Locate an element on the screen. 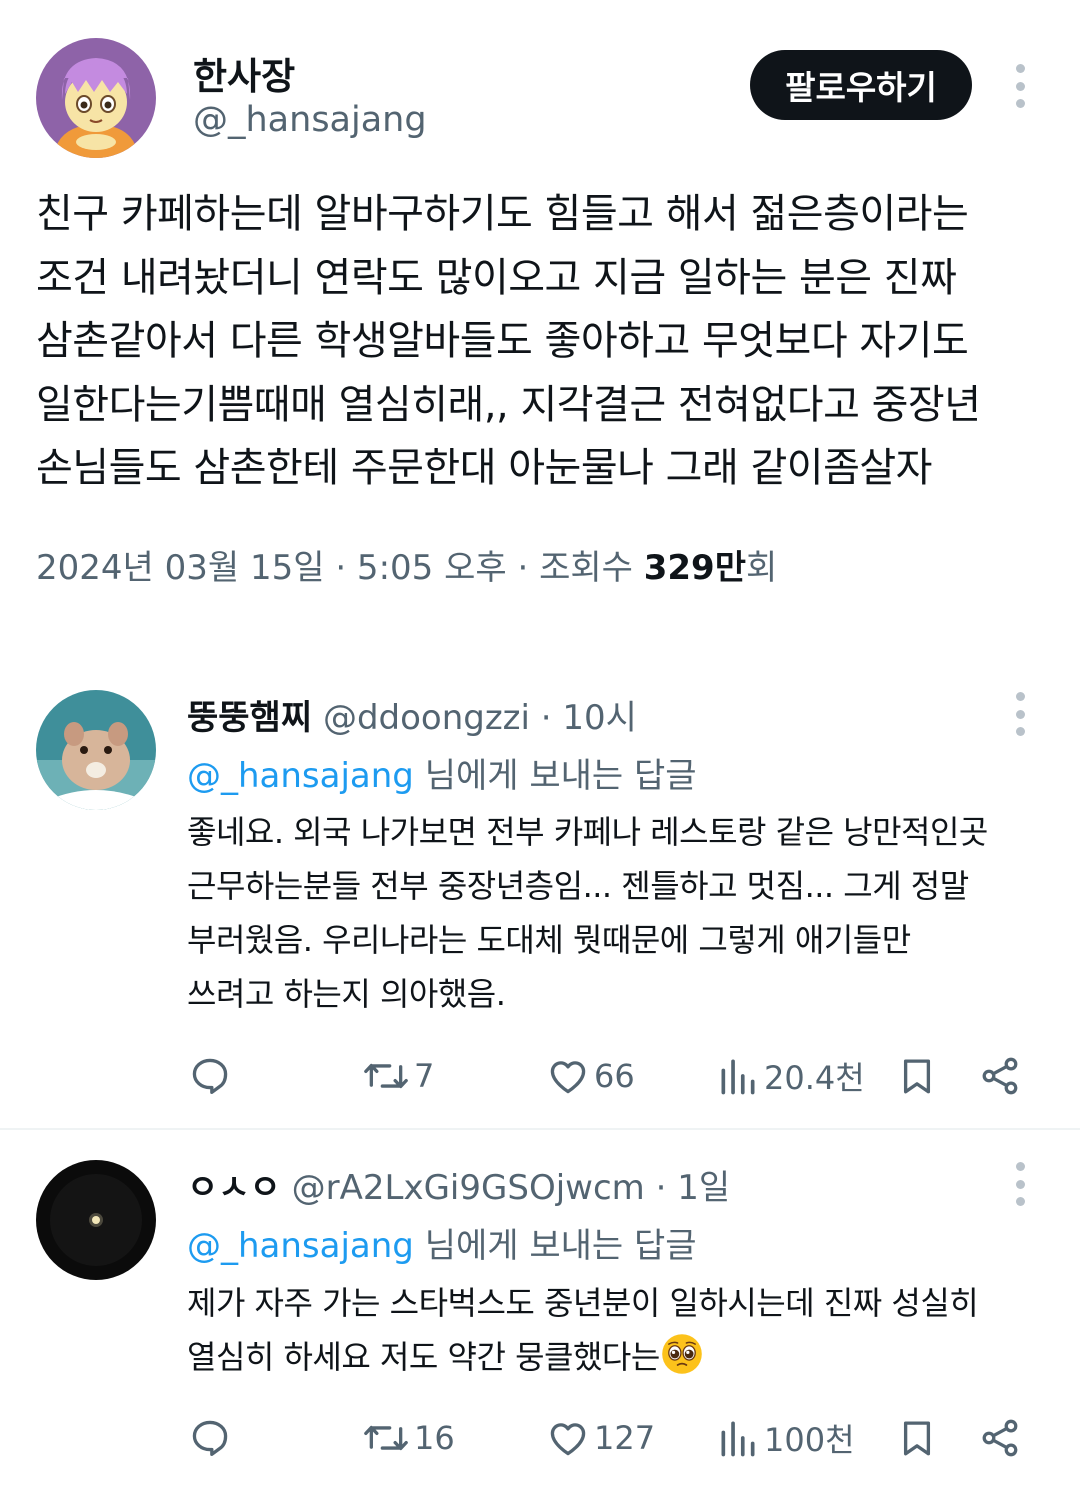  view-count: 329만 is located at coordinates (694, 568).